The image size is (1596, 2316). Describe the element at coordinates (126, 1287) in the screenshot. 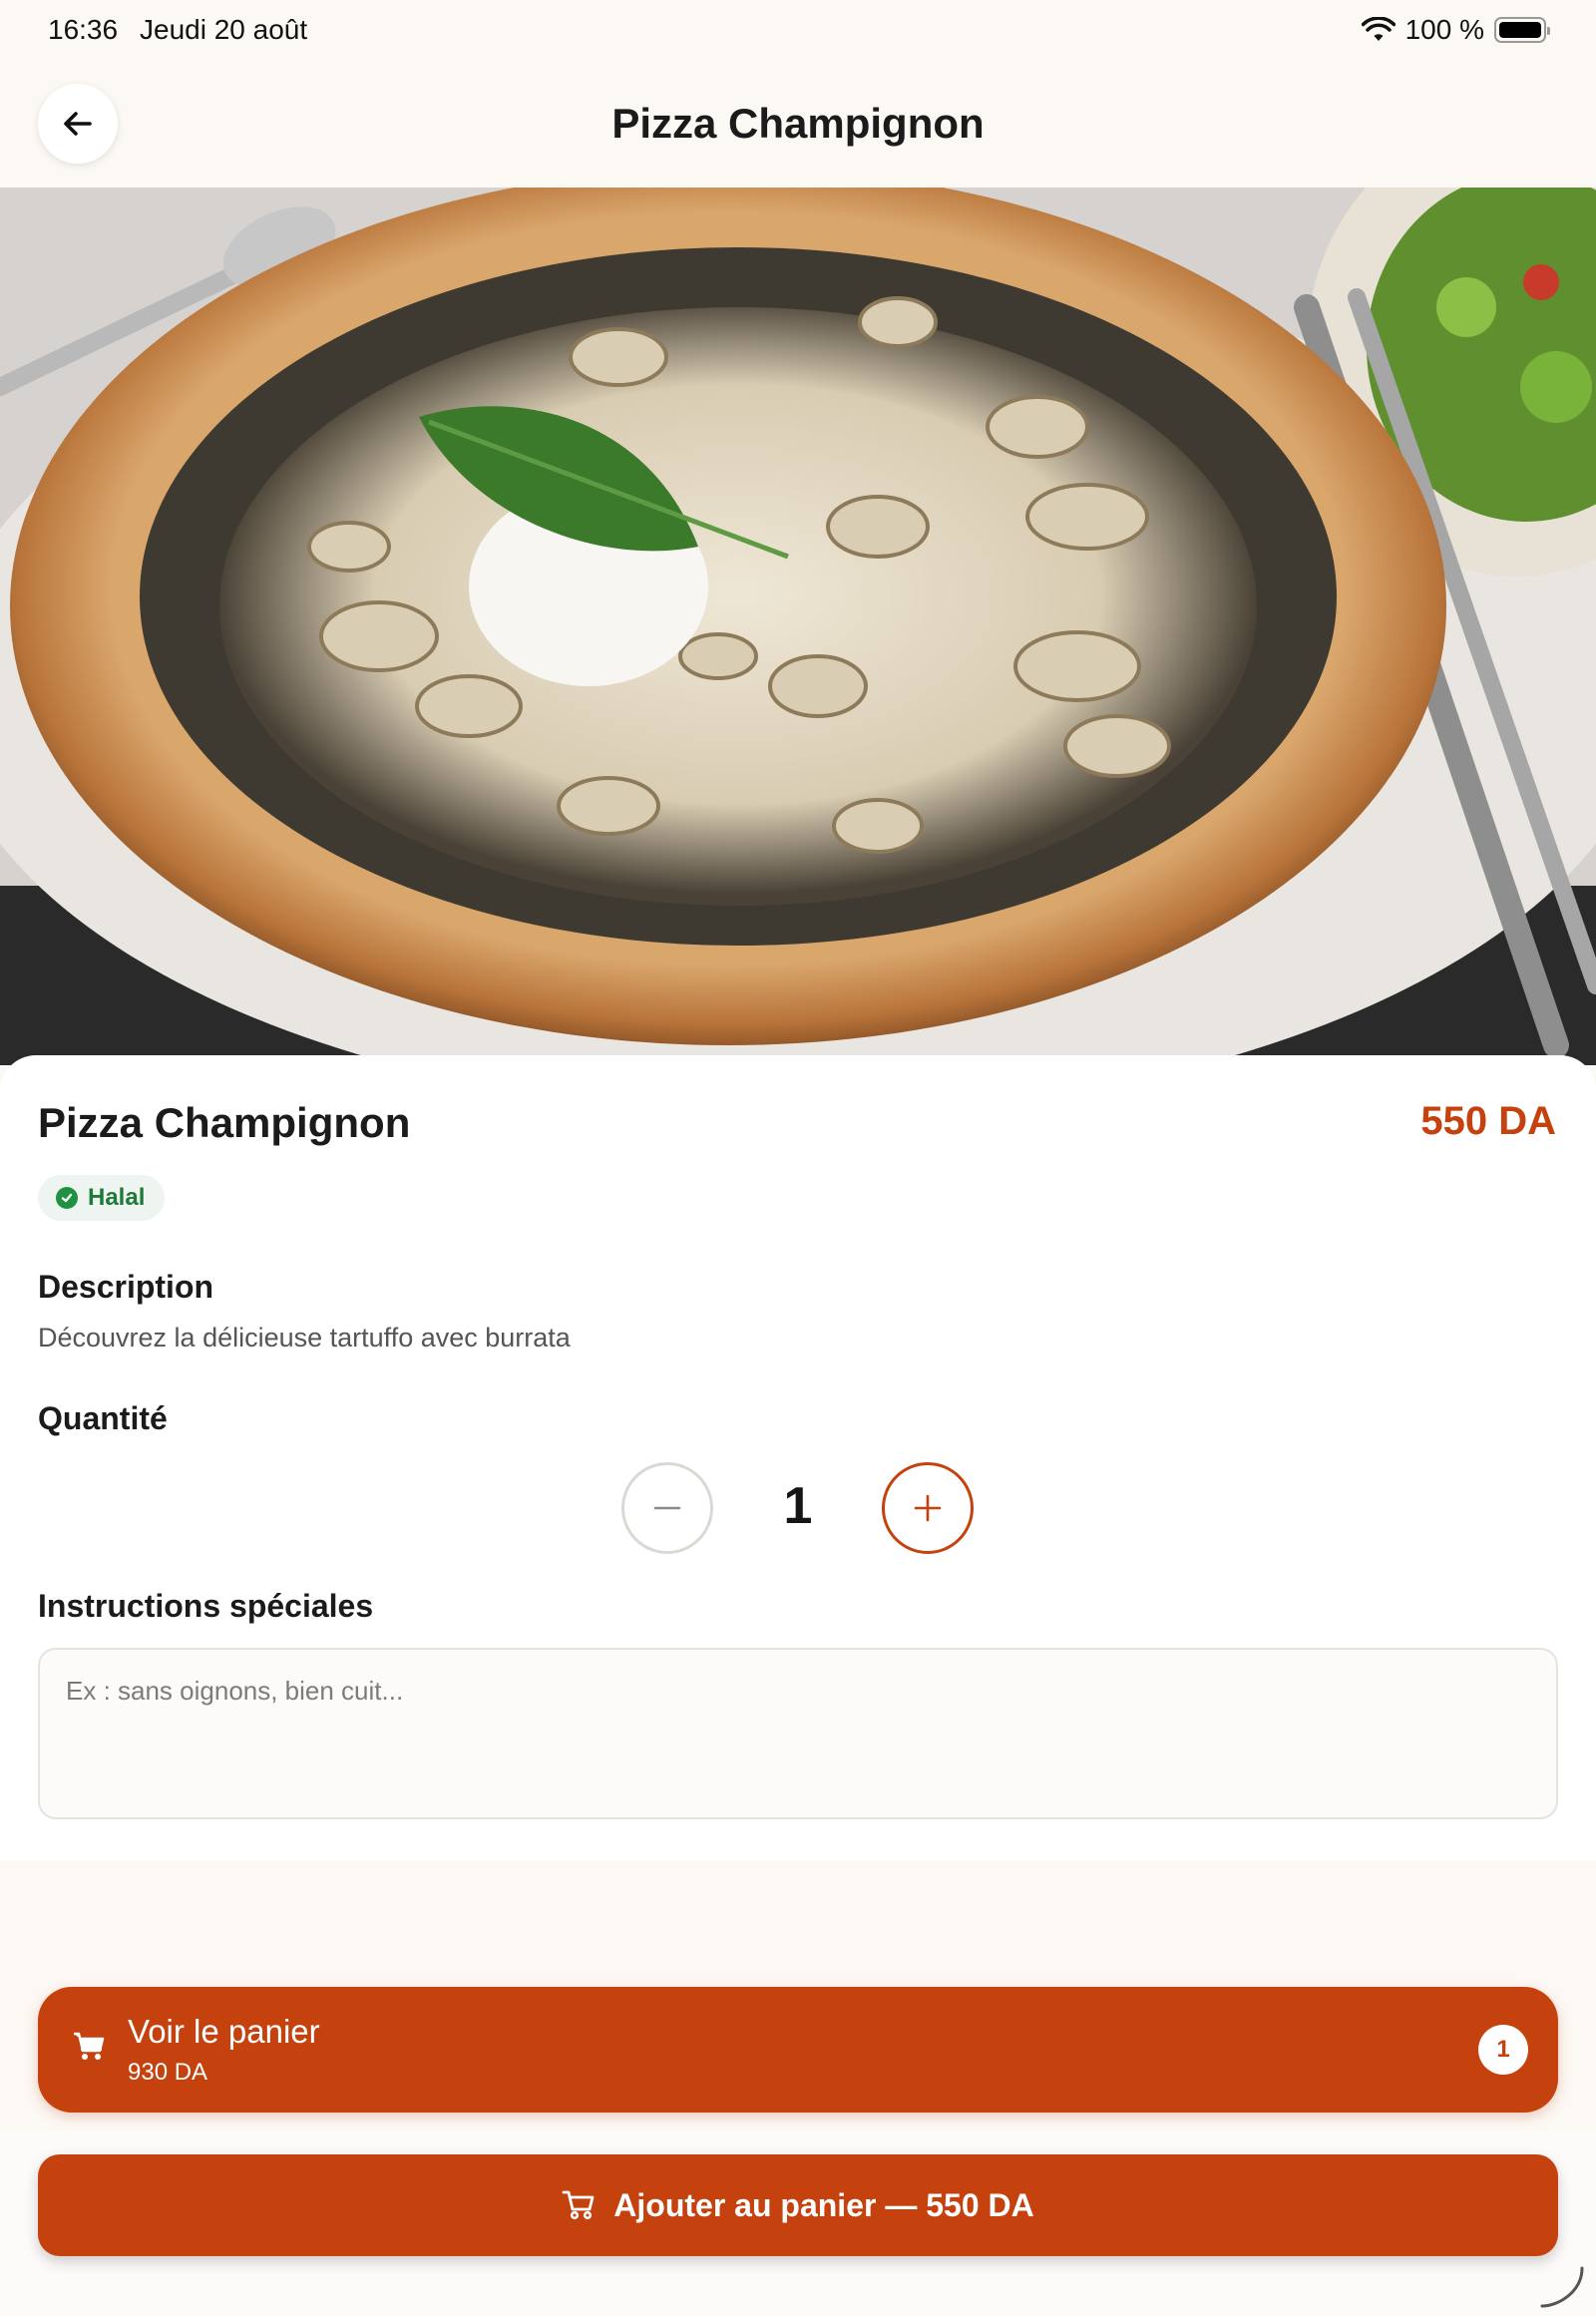

I see `description-heading: Description` at that location.